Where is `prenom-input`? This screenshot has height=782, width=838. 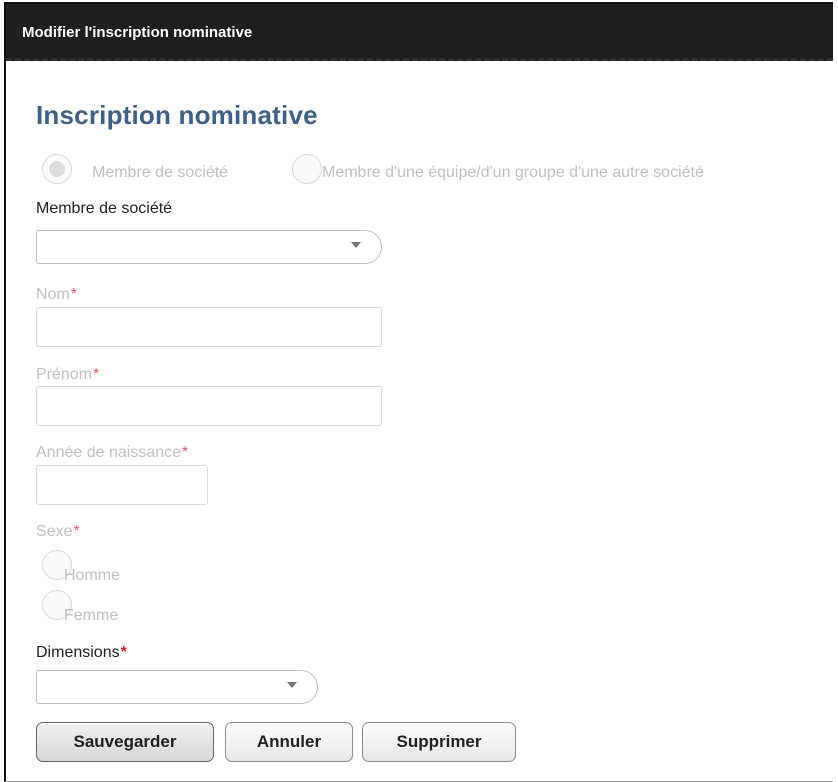 prenom-input is located at coordinates (209, 406).